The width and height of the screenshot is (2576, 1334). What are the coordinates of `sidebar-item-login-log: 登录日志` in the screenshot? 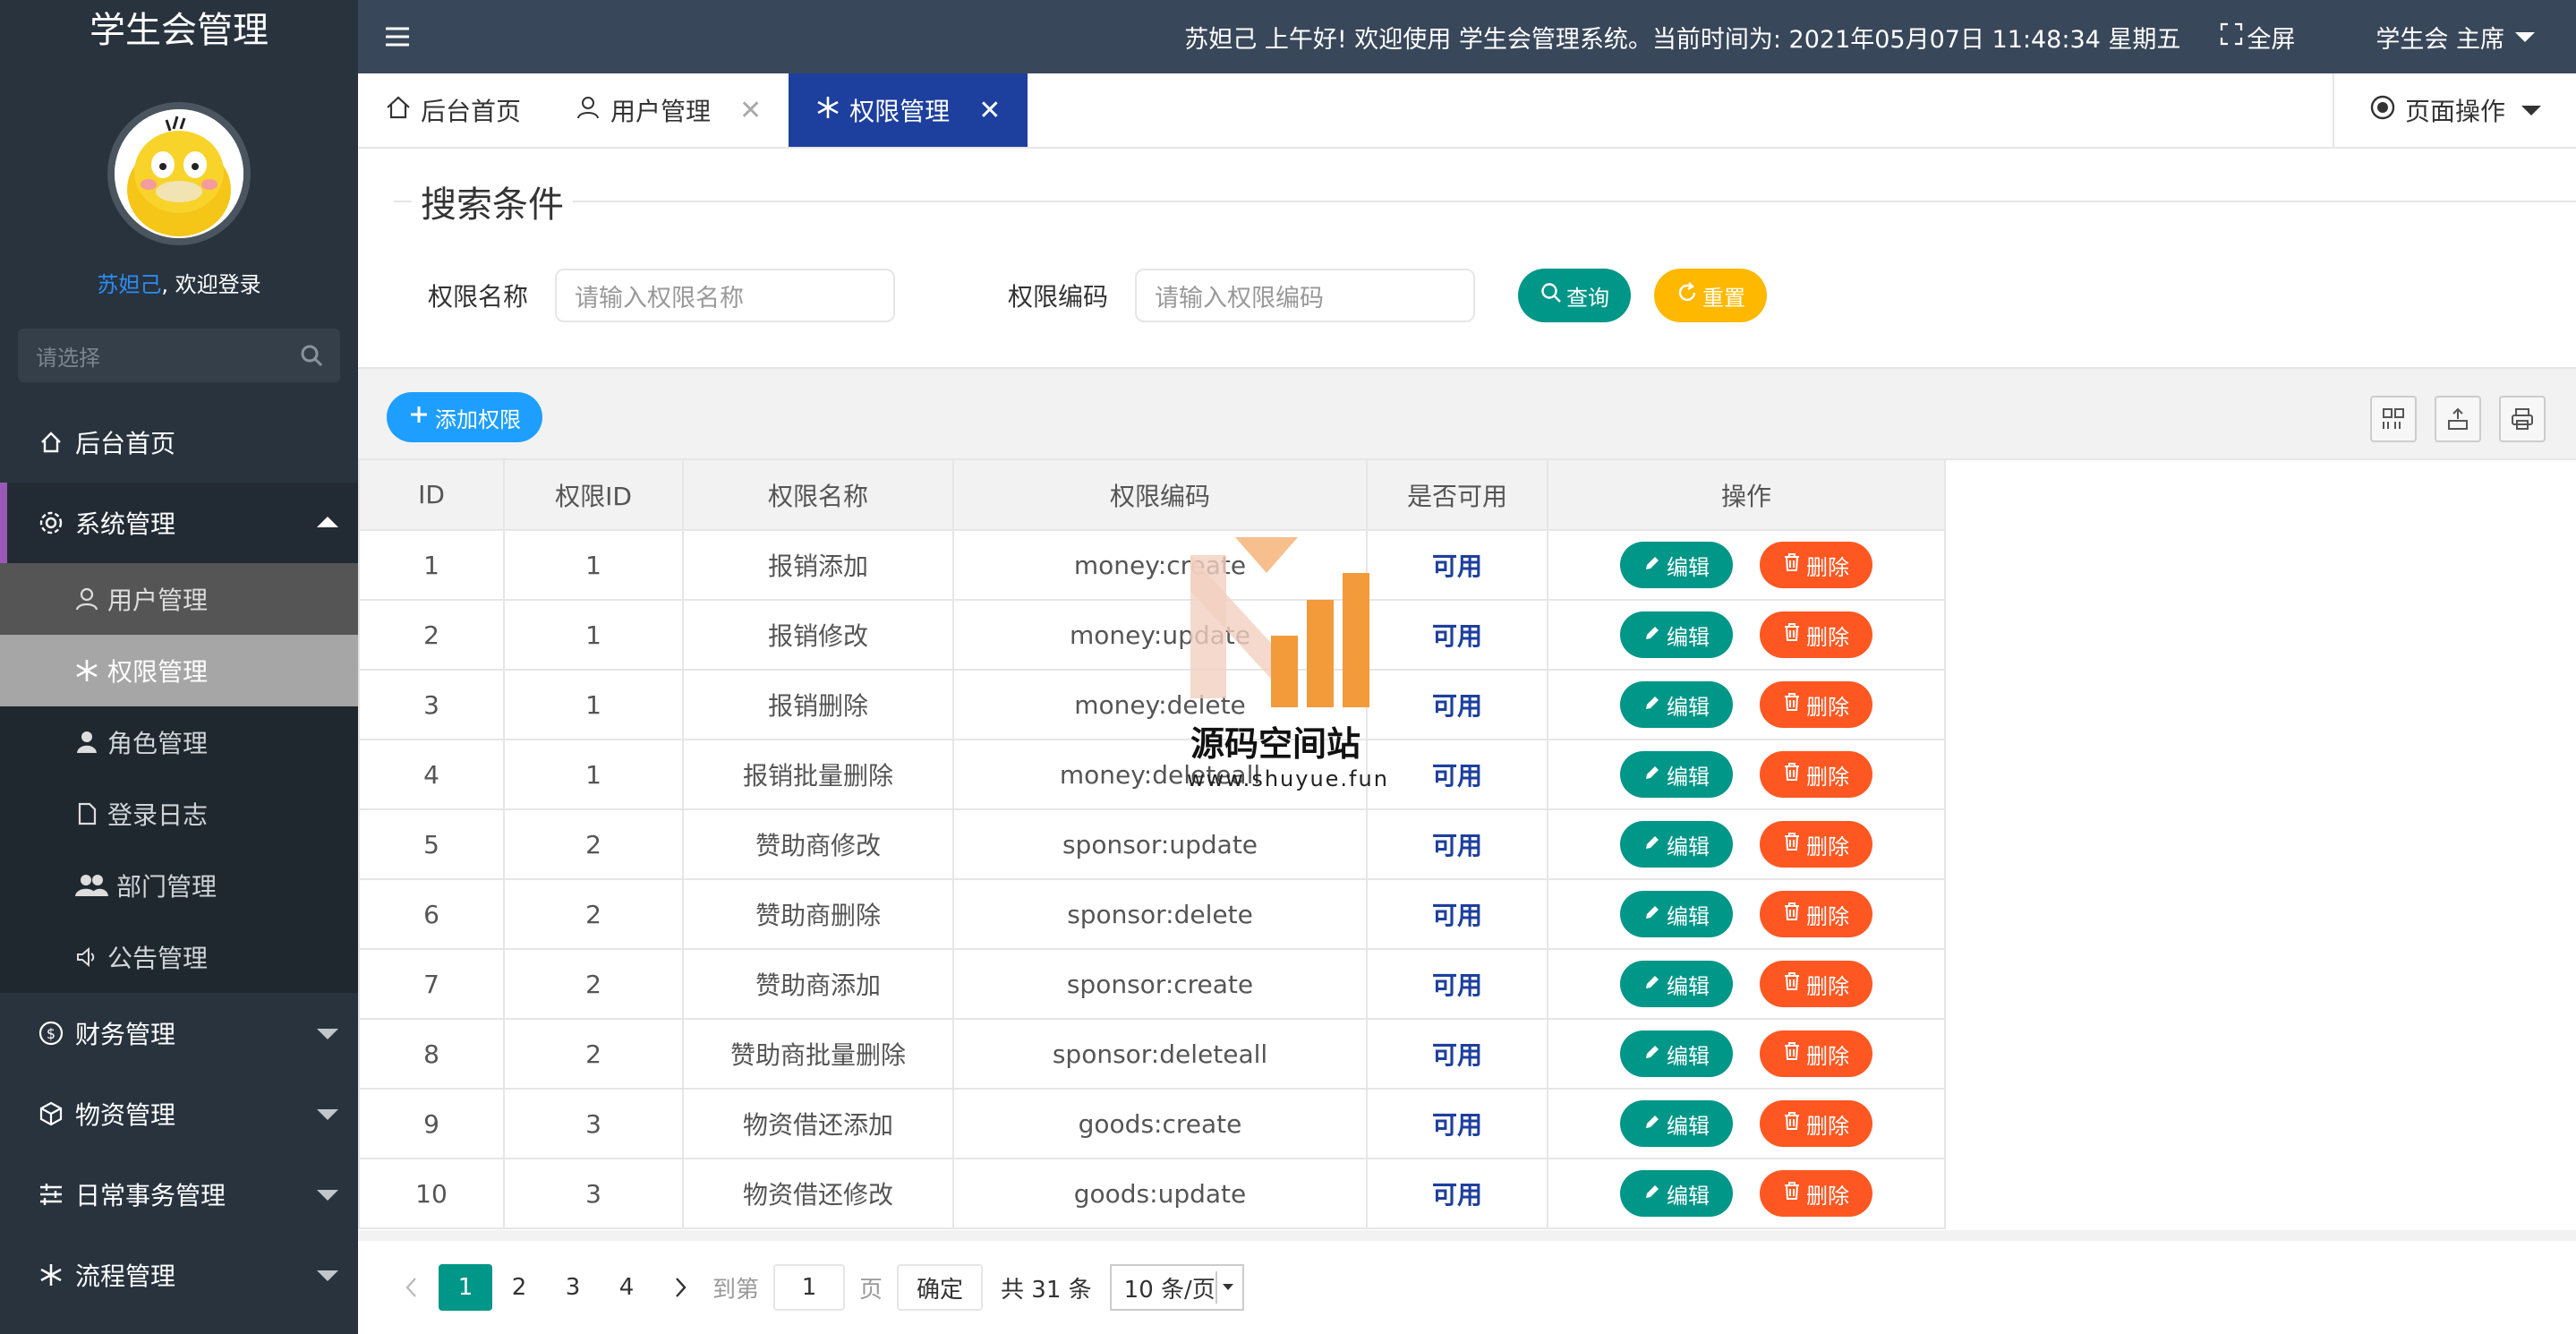 It's located at (179, 814).